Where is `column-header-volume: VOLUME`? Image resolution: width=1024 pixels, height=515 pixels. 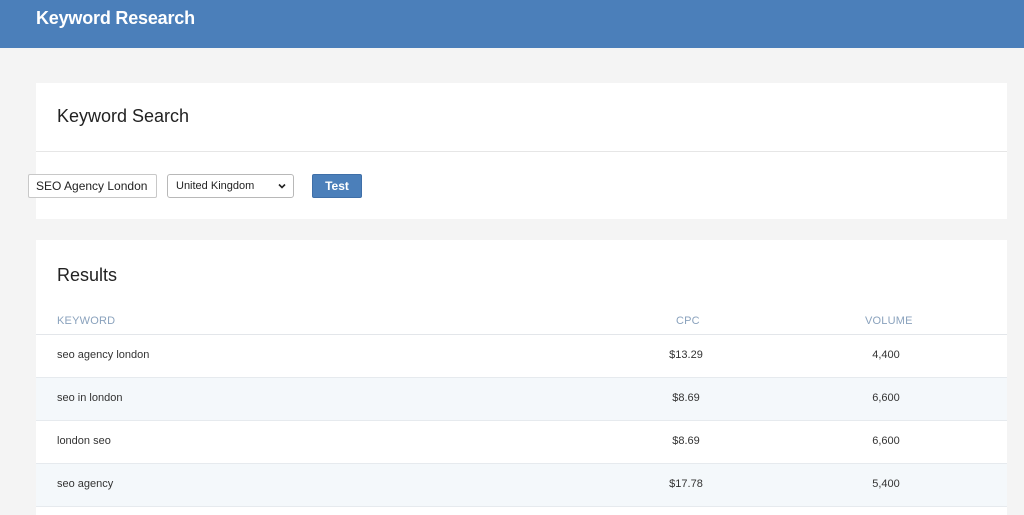 column-header-volume: VOLUME is located at coordinates (889, 321).